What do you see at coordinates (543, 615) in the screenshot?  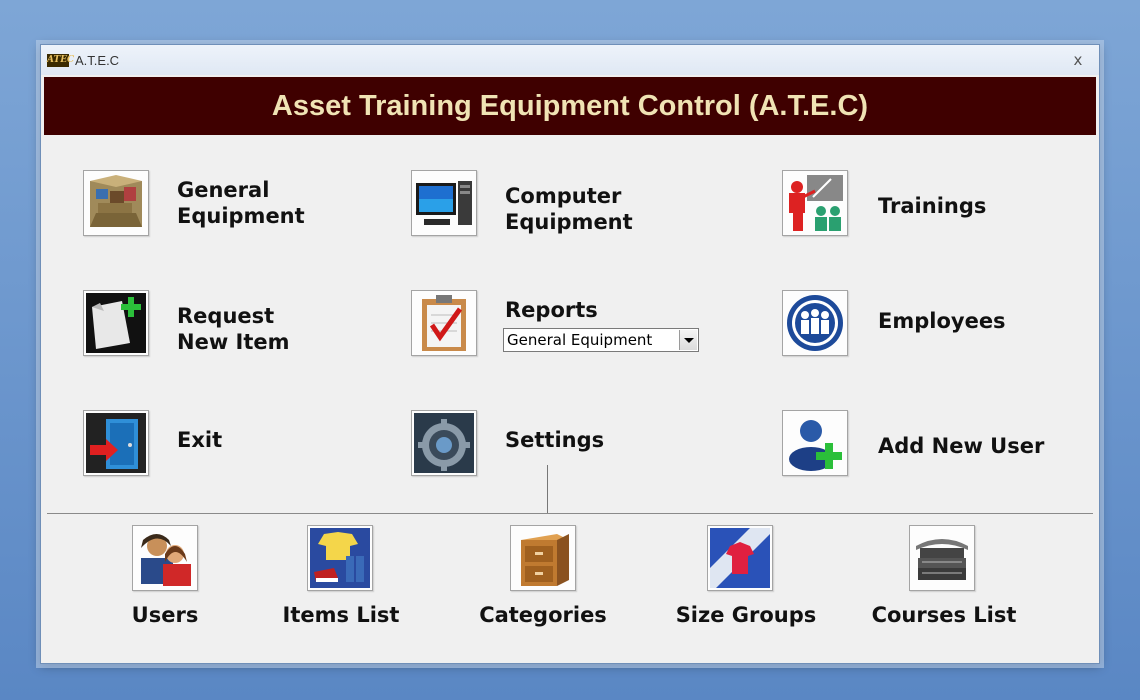 I see `categories-label: Categories` at bounding box center [543, 615].